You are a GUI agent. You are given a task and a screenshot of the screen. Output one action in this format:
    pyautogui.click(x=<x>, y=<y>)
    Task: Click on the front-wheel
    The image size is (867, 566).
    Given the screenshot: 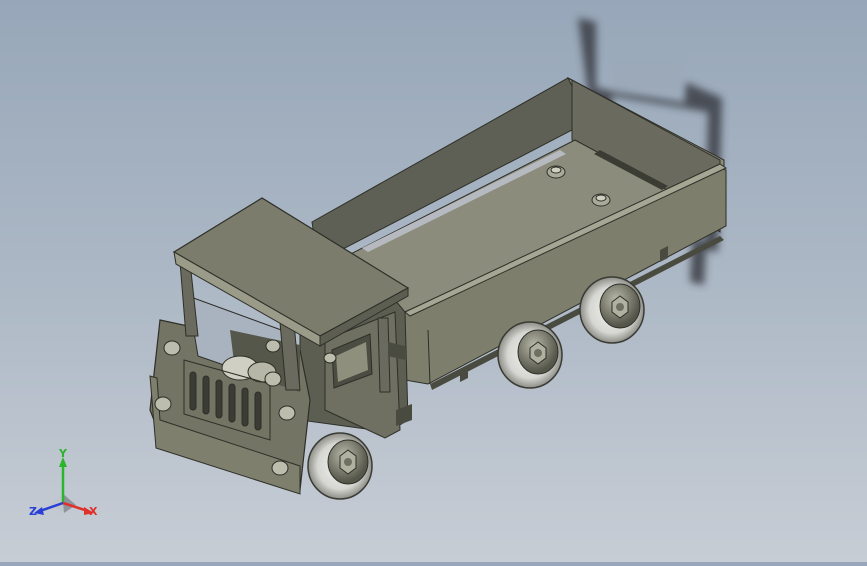 What is the action you would take?
    pyautogui.click(x=340, y=466)
    